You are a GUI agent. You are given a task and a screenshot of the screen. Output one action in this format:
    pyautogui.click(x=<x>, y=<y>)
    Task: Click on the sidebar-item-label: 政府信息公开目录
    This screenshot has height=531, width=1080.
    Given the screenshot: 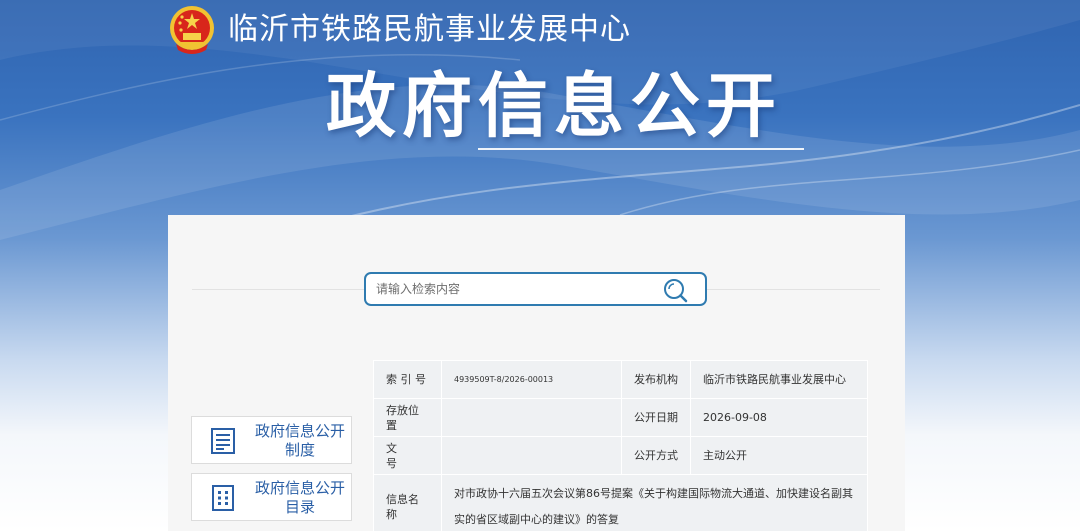 What is the action you would take?
    pyautogui.click(x=299, y=497)
    